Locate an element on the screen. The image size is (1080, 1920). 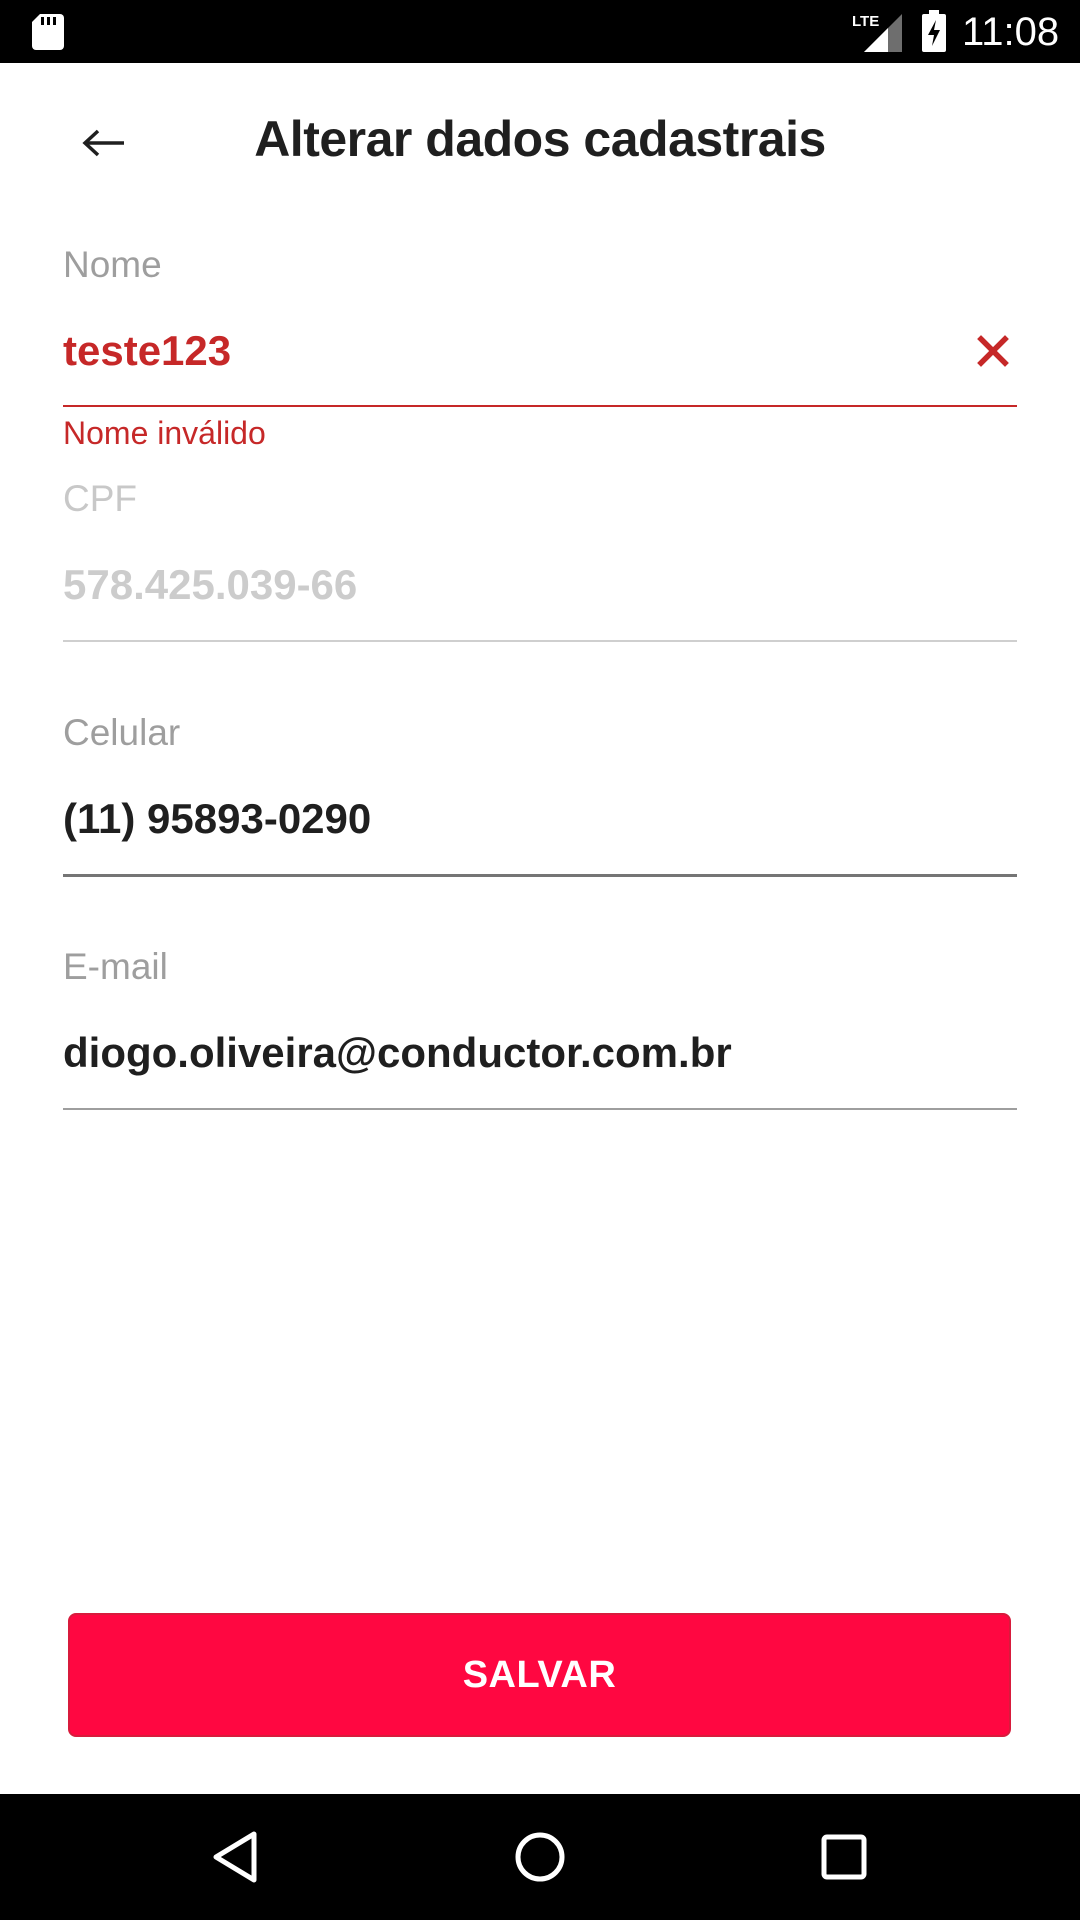
network-label: LTE is located at coordinates (865, 21).